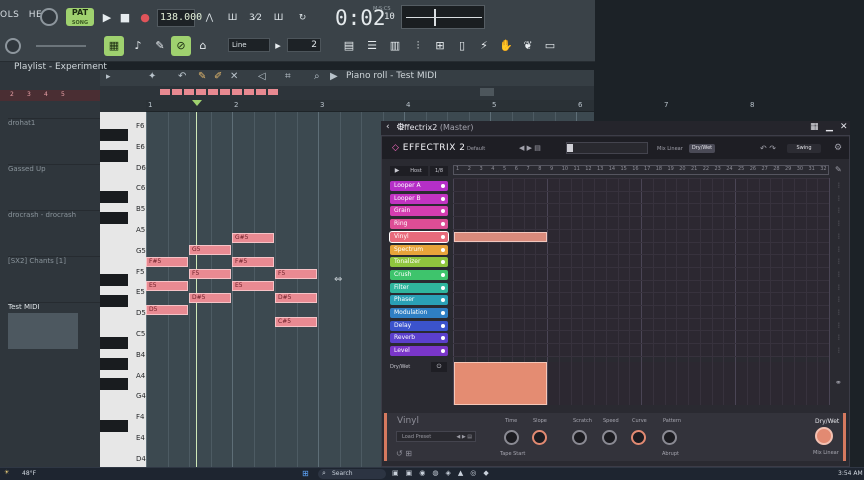 This screenshot has height=480, width=864. I want to click on track-drohat1: drohat1, so click(54, 141).